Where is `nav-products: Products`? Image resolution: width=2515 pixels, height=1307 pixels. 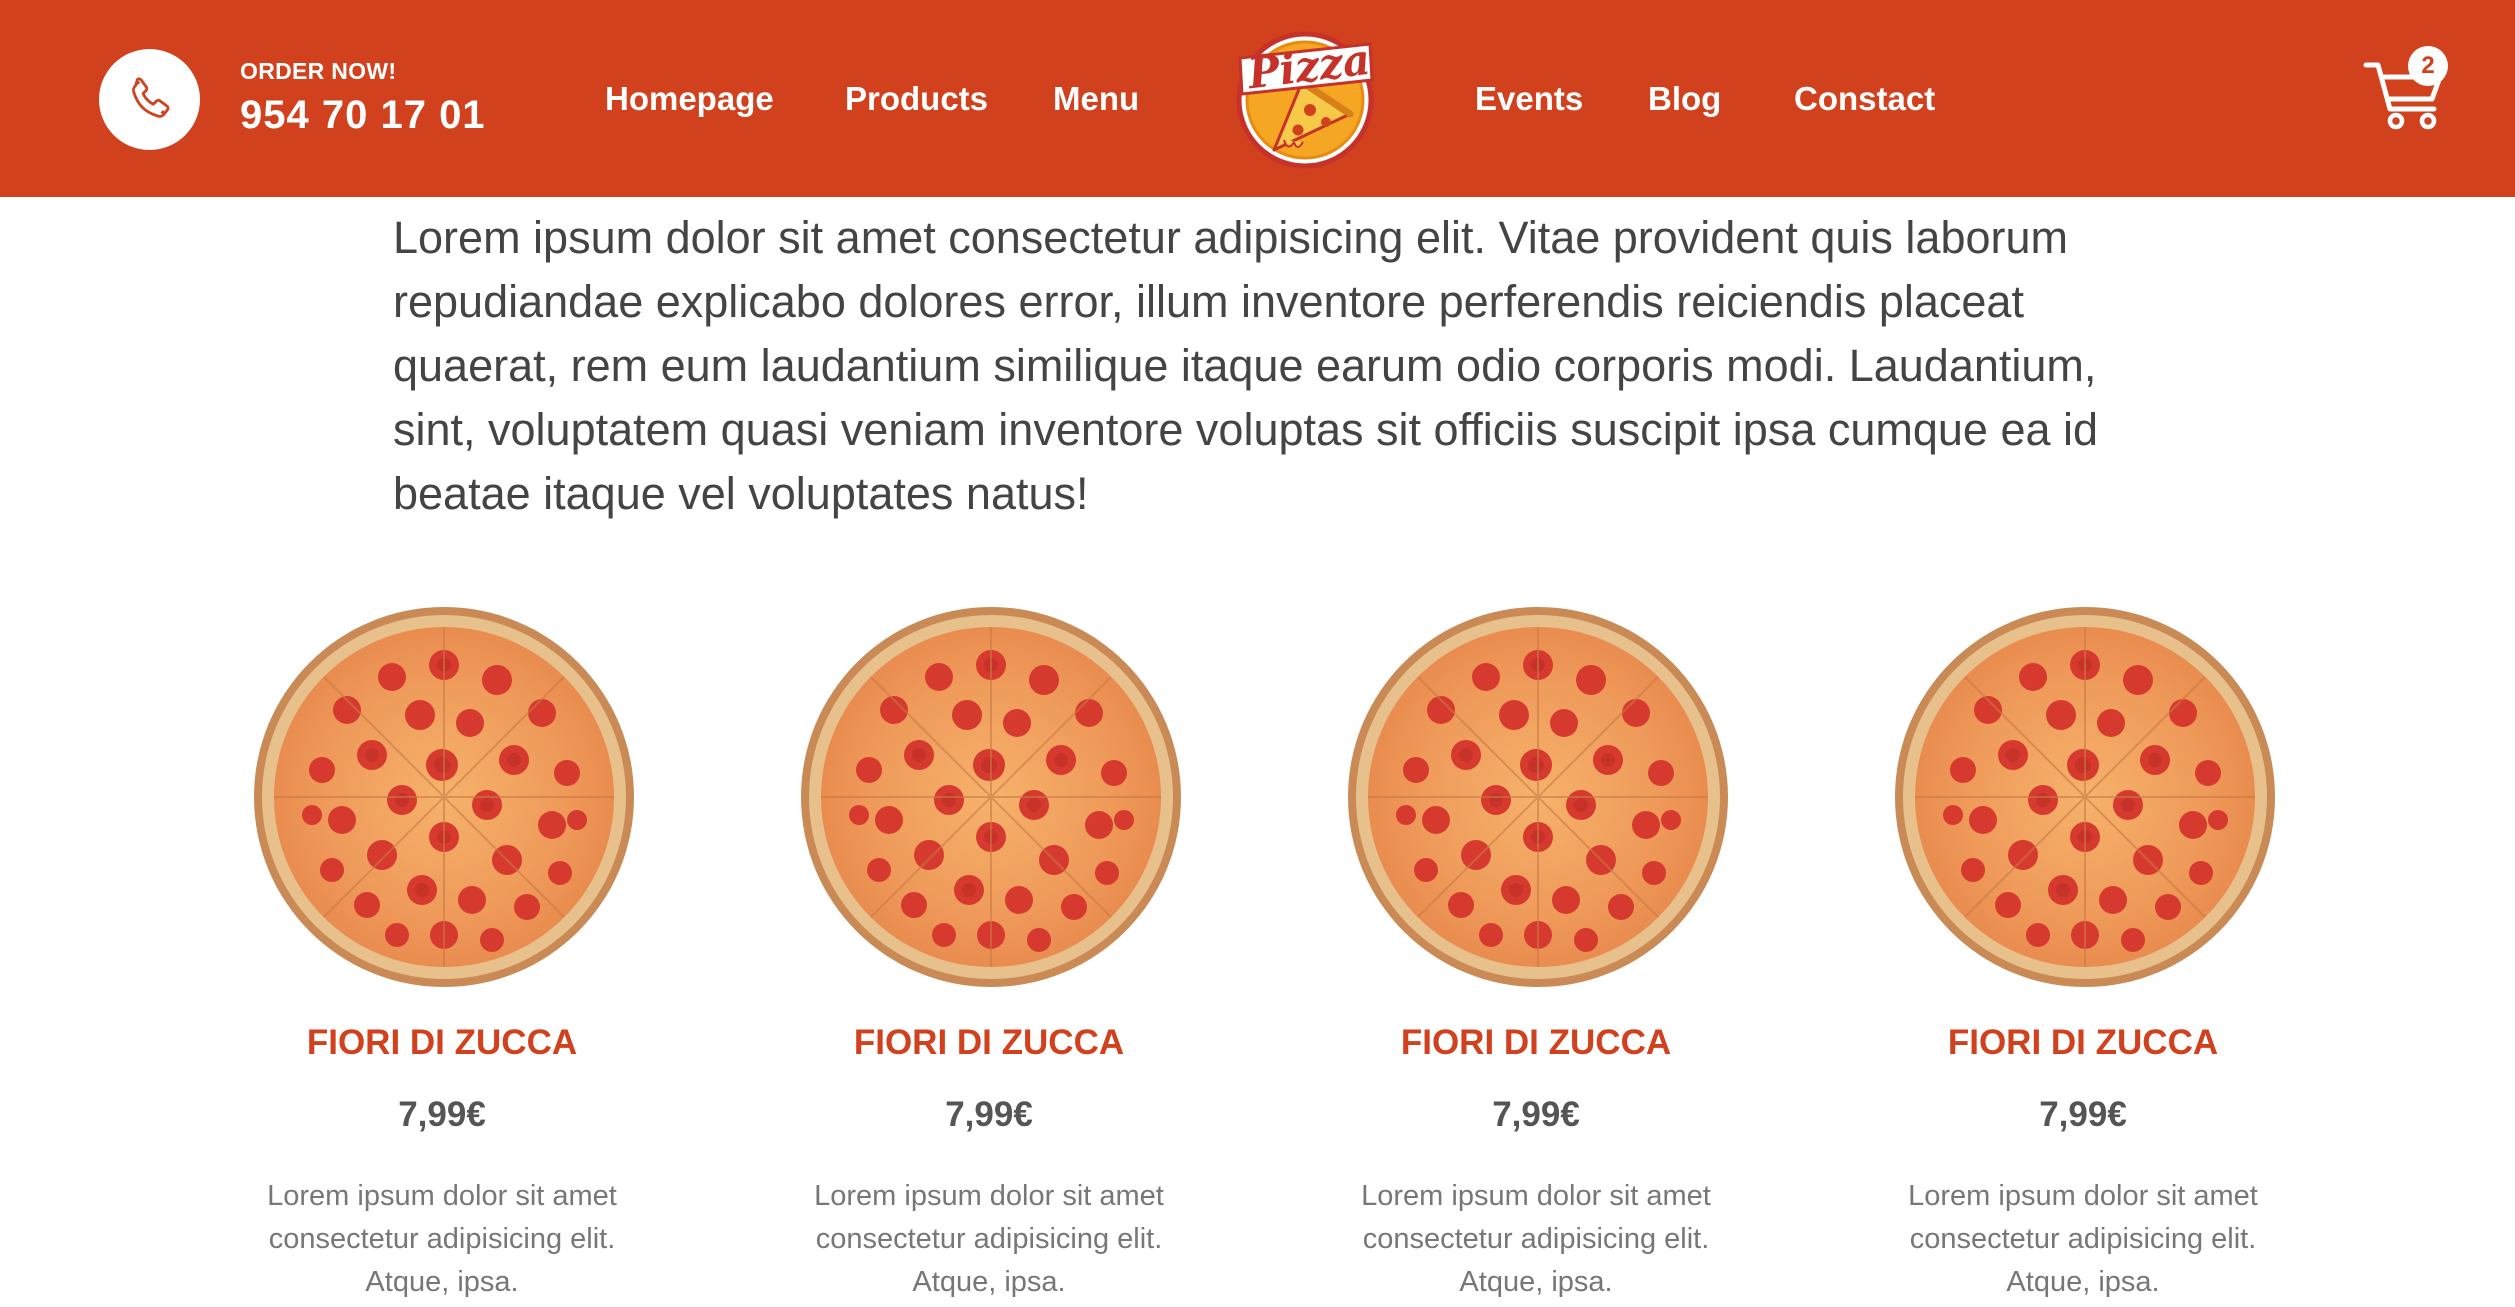 nav-products: Products is located at coordinates (916, 99).